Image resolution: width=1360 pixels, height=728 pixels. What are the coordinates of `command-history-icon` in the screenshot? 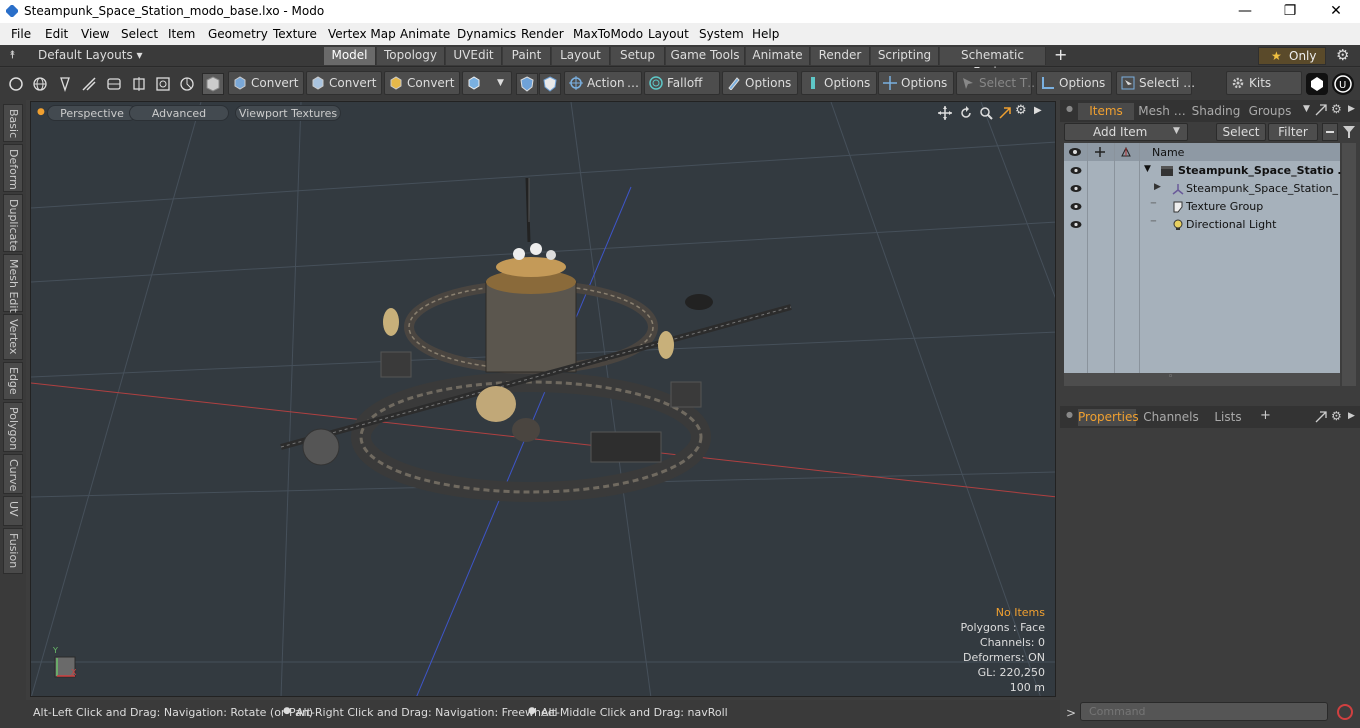 It's located at (1345, 712).